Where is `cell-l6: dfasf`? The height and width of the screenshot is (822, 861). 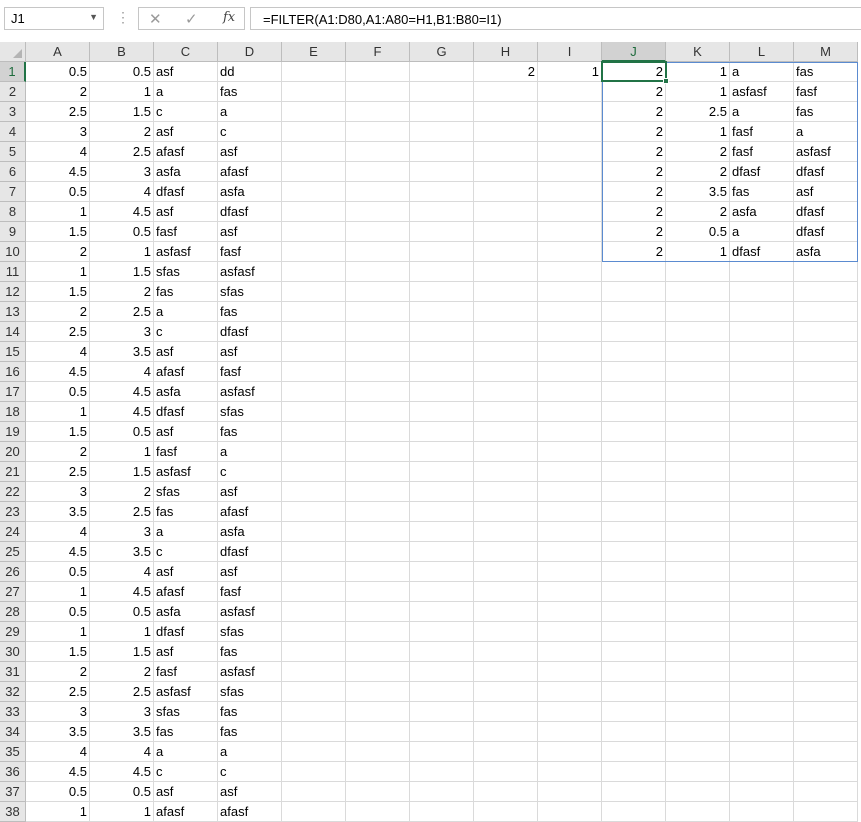 cell-l6: dfasf is located at coordinates (762, 172).